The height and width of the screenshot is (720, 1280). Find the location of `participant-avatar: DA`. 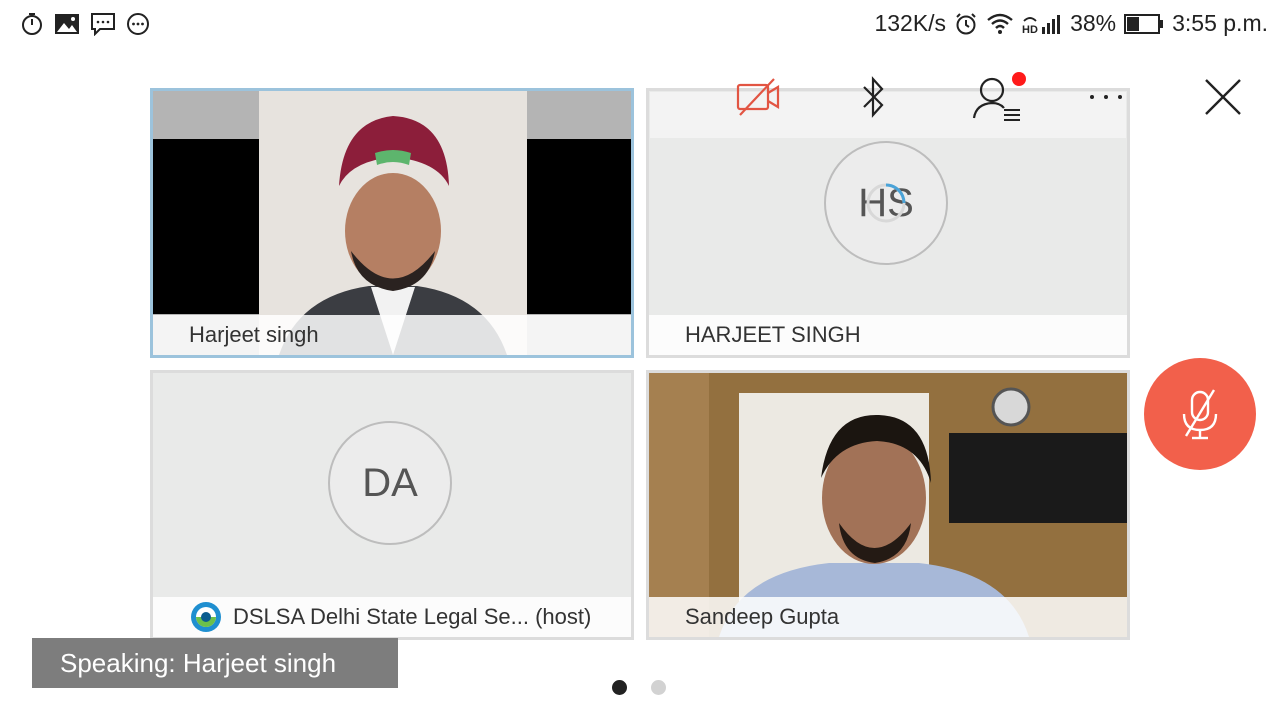

participant-avatar: DA is located at coordinates (390, 483).